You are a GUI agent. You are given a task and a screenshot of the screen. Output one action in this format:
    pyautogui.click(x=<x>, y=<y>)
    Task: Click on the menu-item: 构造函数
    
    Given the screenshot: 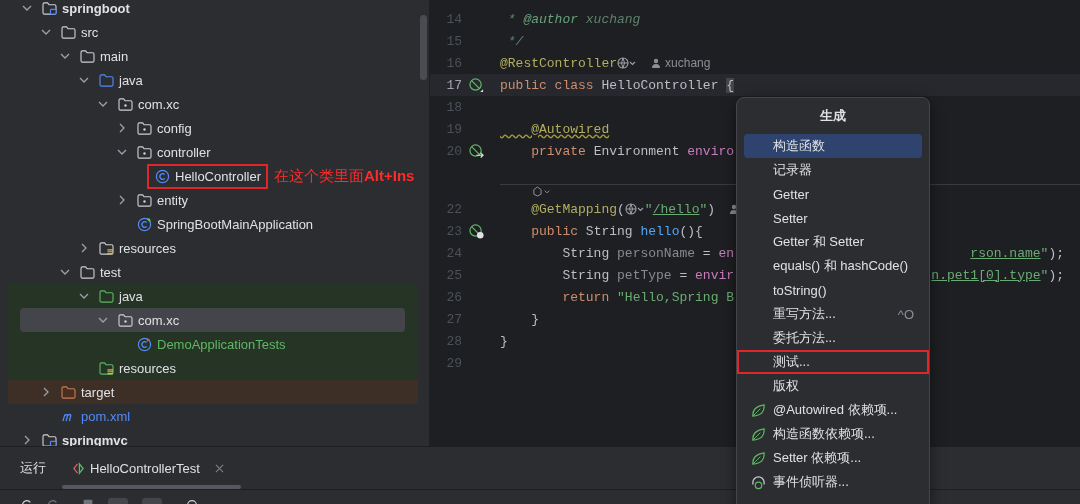 What is the action you would take?
    pyautogui.click(x=833, y=146)
    